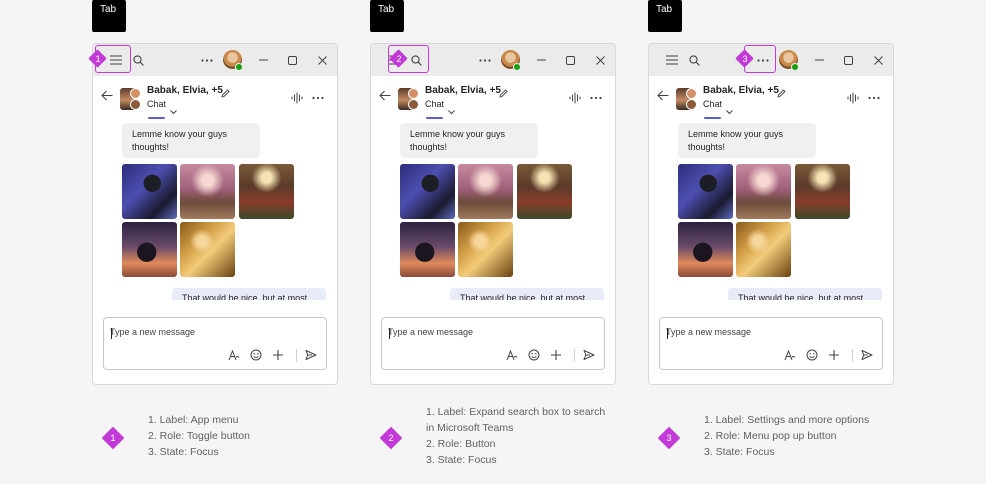  What do you see at coordinates (199, 436) in the screenshot?
I see `description-line: 2. Role: Toggle button` at bounding box center [199, 436].